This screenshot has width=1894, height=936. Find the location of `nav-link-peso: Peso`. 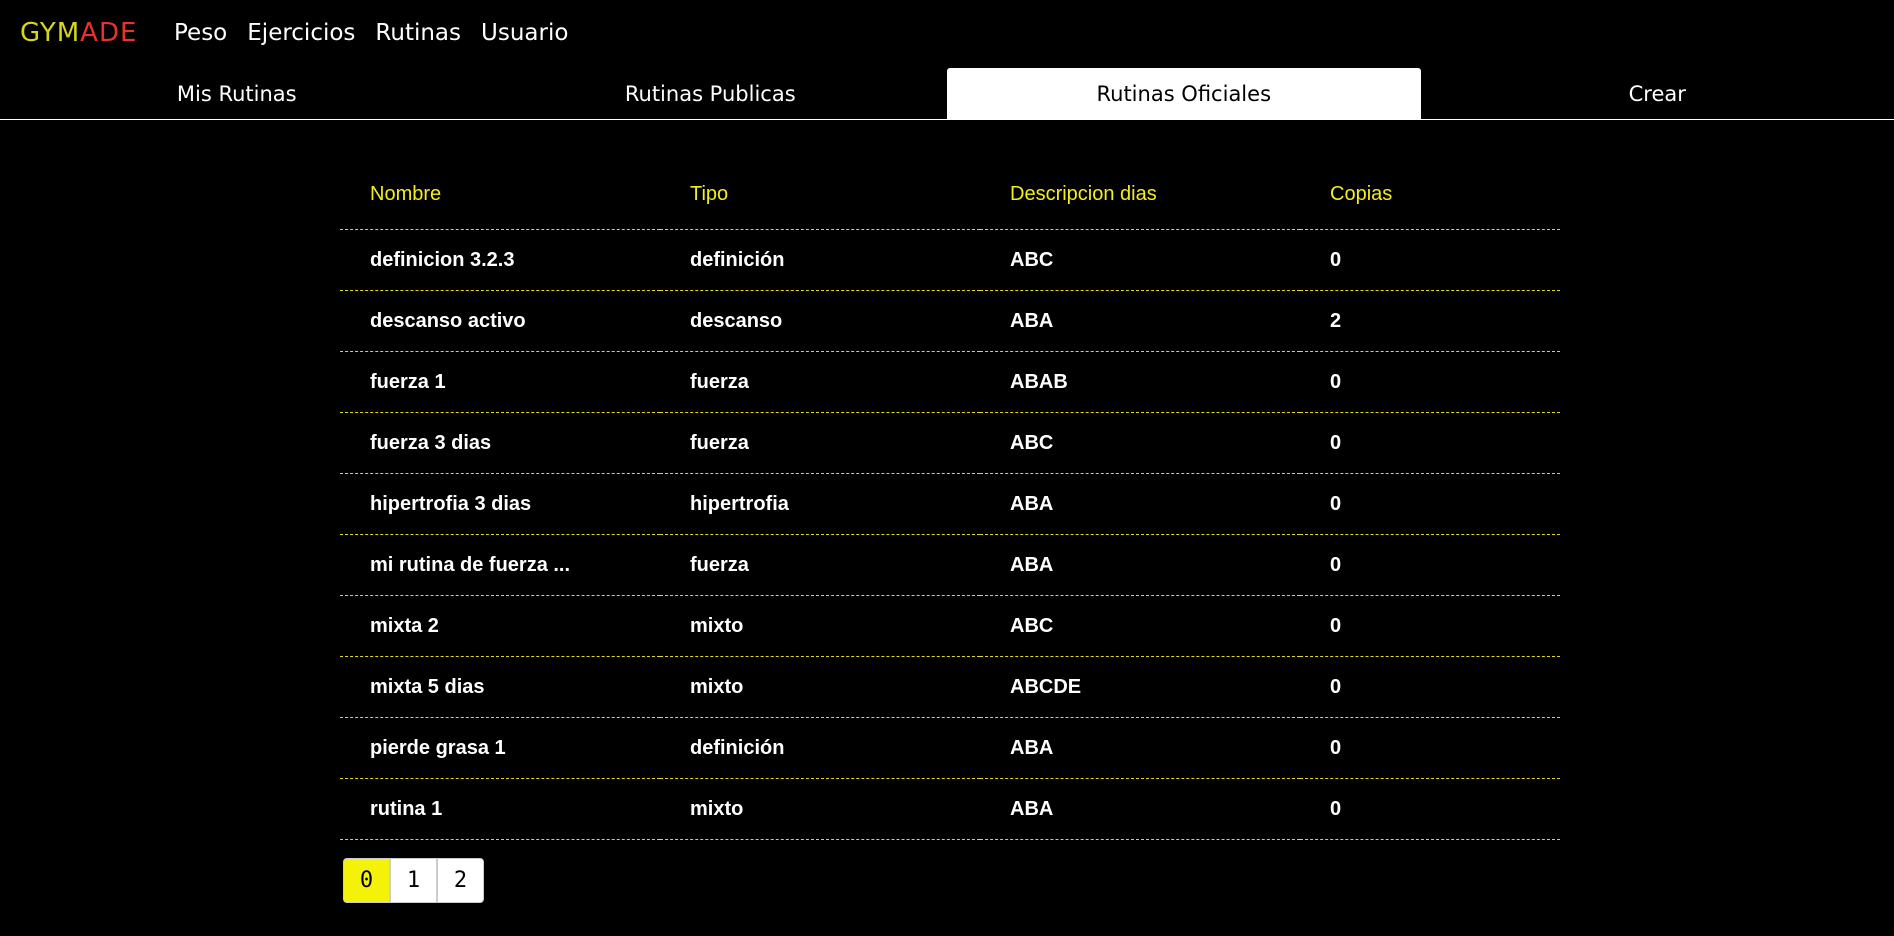

nav-link-peso: Peso is located at coordinates (200, 33).